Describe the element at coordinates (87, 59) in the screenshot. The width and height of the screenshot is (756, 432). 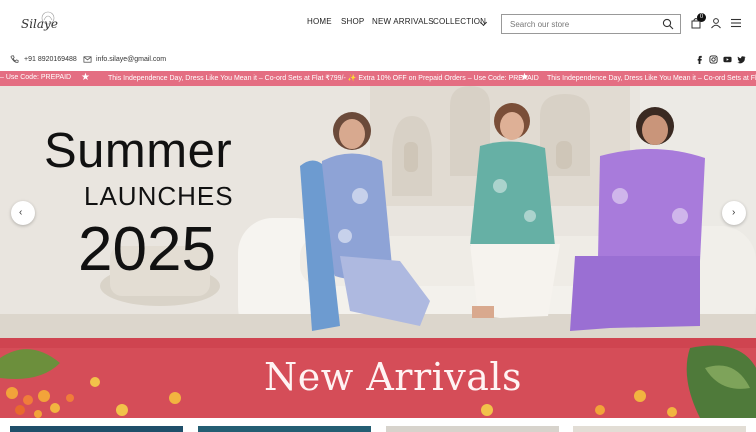
I see `mail-icon` at that location.